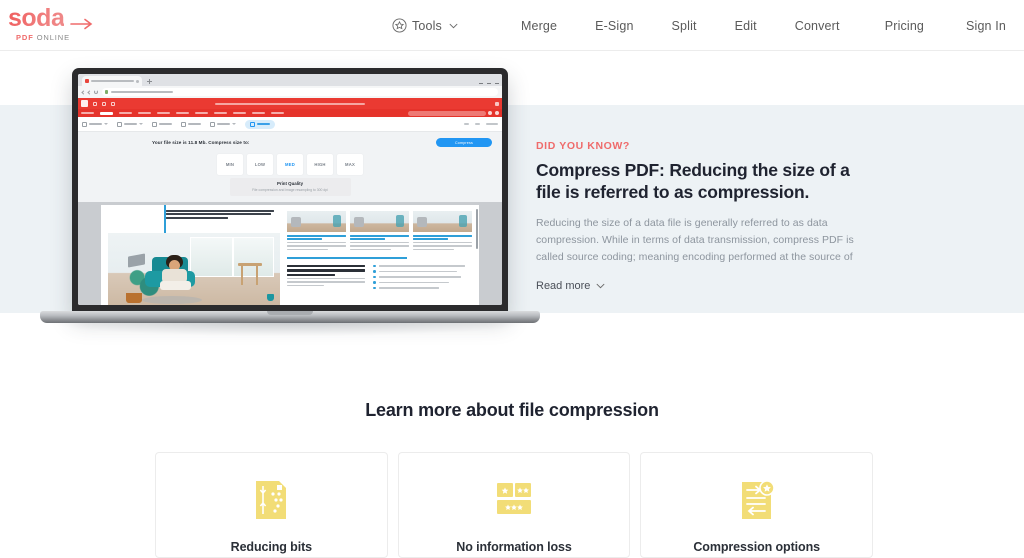 The height and width of the screenshot is (558, 1024). Describe the element at coordinates (497, 113) in the screenshot. I see `settings-icon` at that location.